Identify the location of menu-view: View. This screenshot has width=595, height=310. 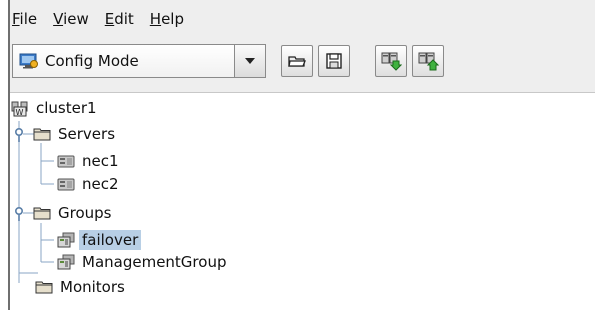
(71, 19).